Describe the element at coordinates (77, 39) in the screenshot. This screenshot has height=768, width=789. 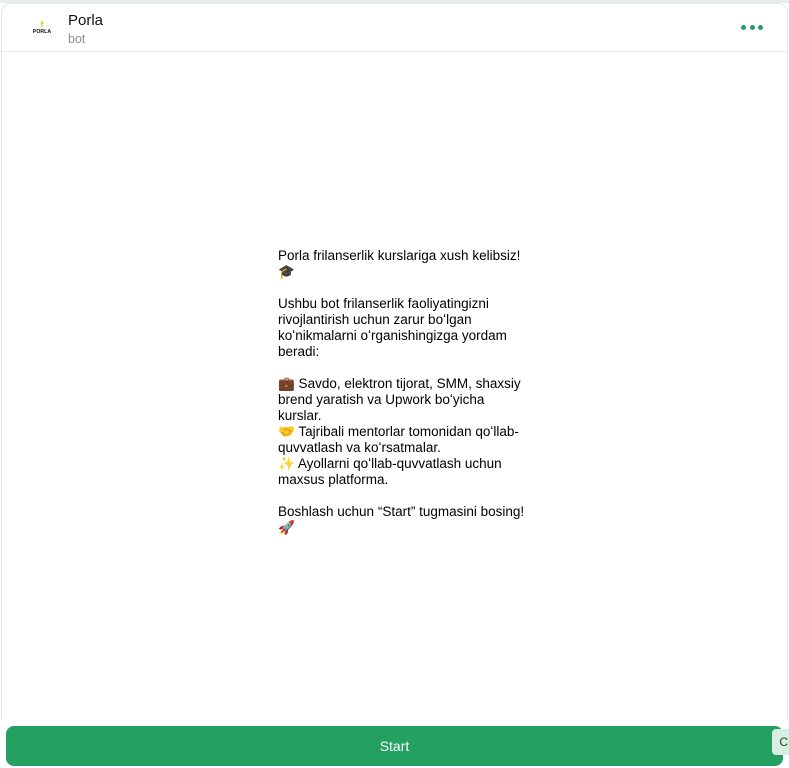
I see `chat-subtitle: bot` at that location.